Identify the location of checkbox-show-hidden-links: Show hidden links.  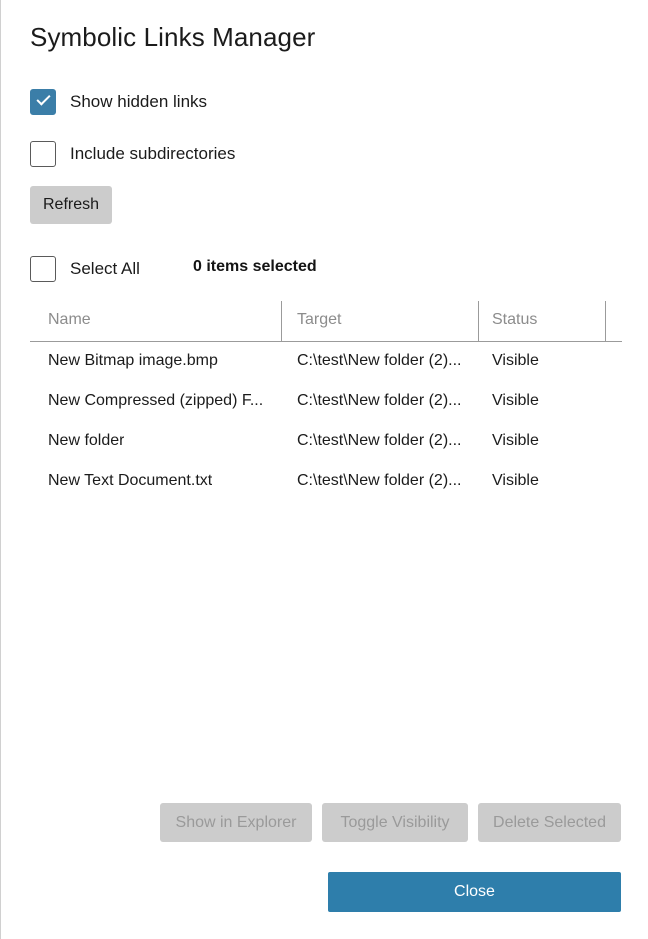
(118, 102).